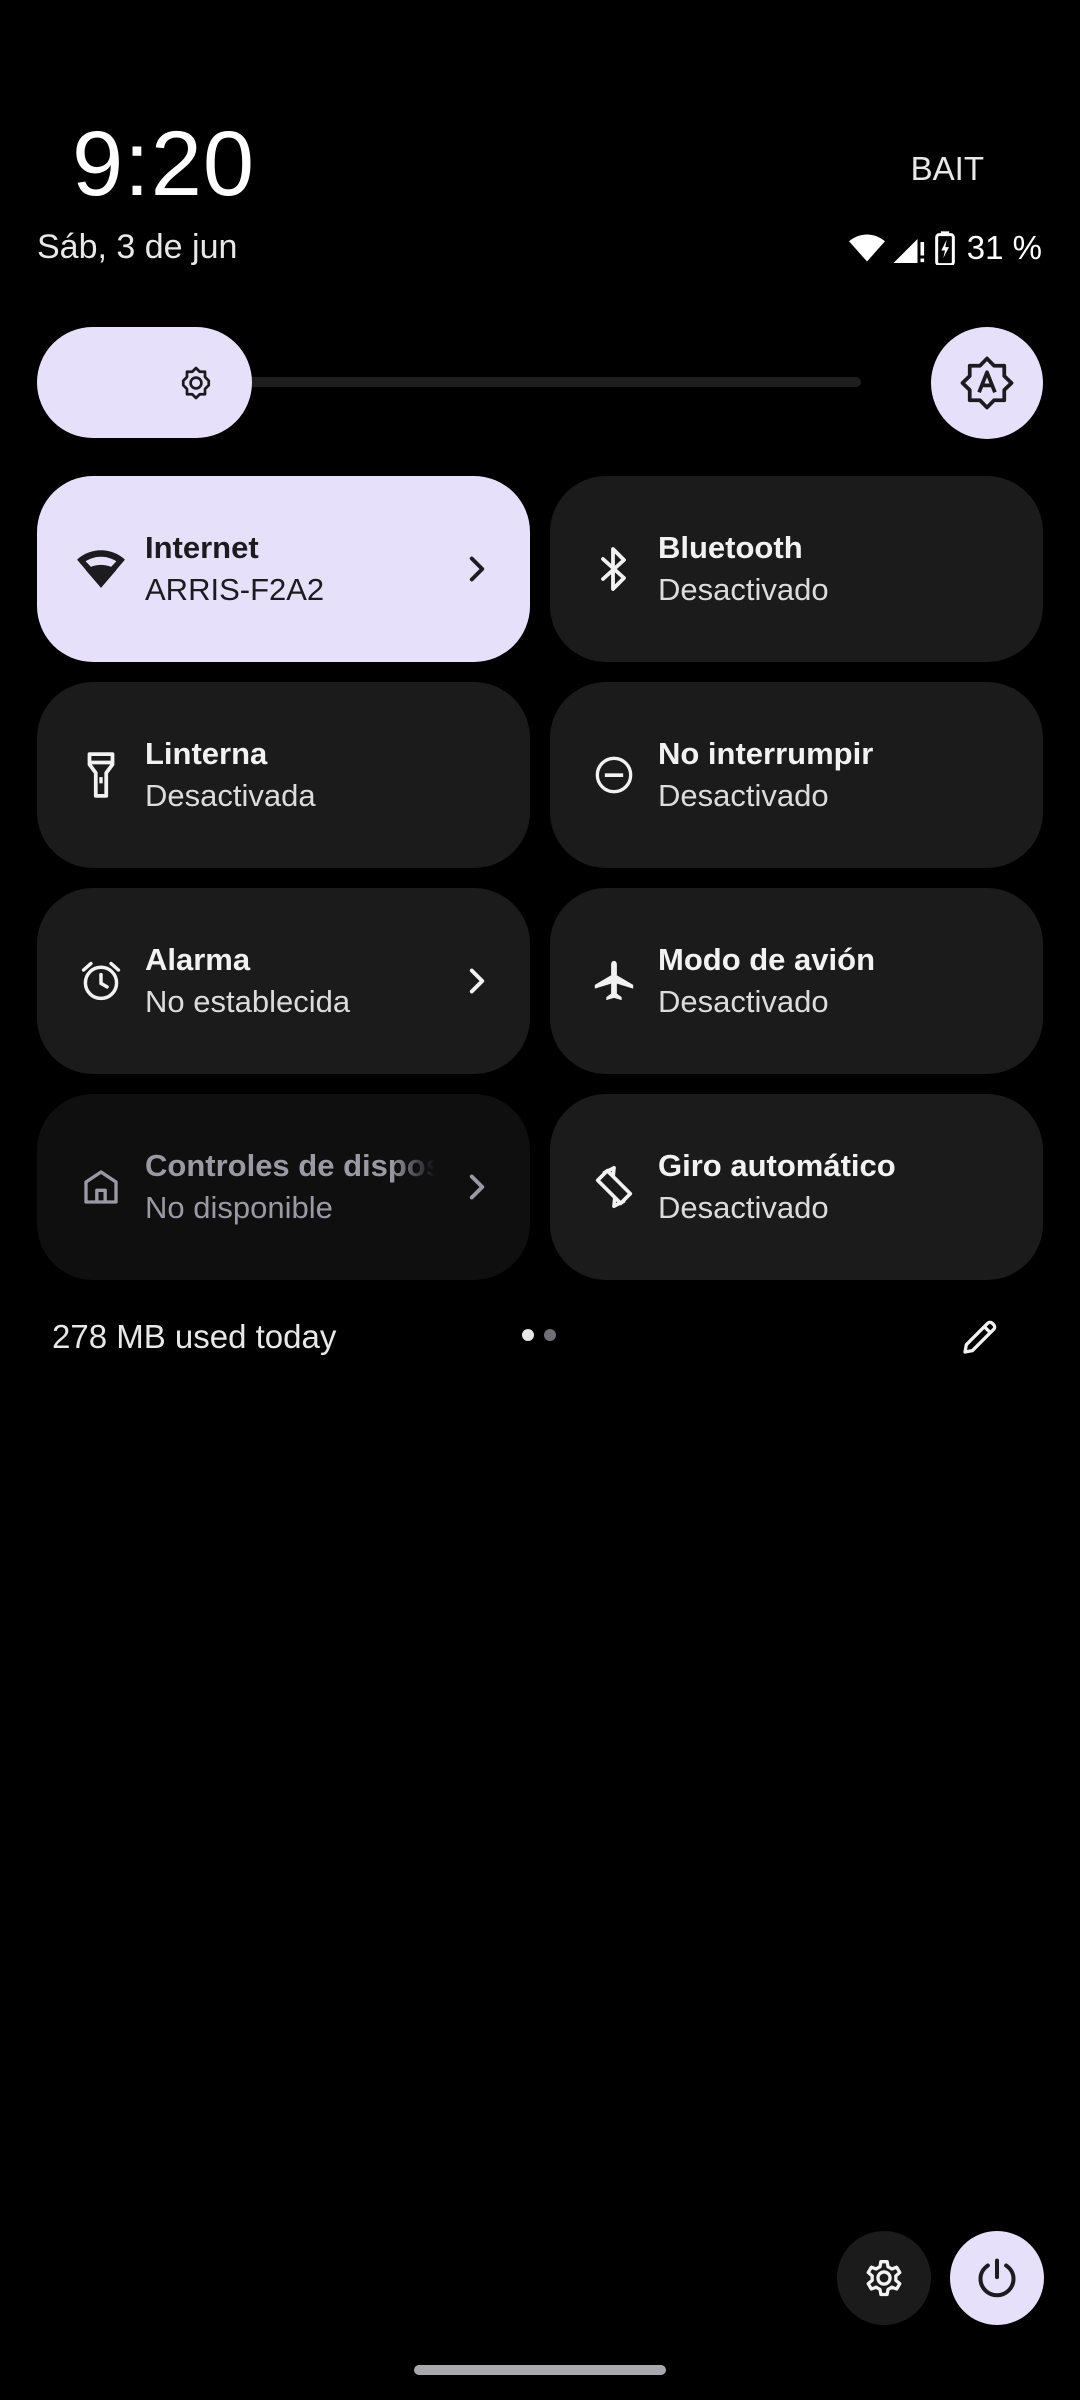  I want to click on auto-brightness-button, so click(987, 383).